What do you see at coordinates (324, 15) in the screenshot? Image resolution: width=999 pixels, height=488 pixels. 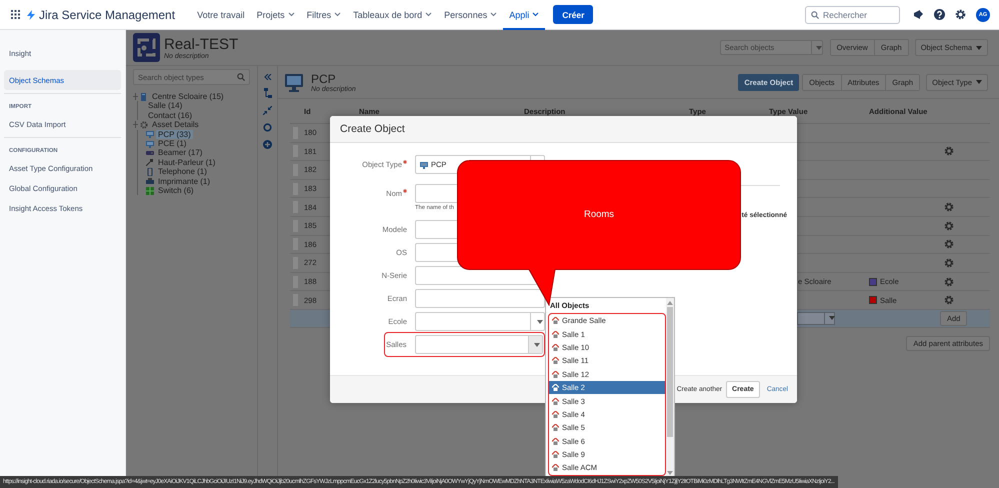 I see `nav-menu-item: Filtres` at bounding box center [324, 15].